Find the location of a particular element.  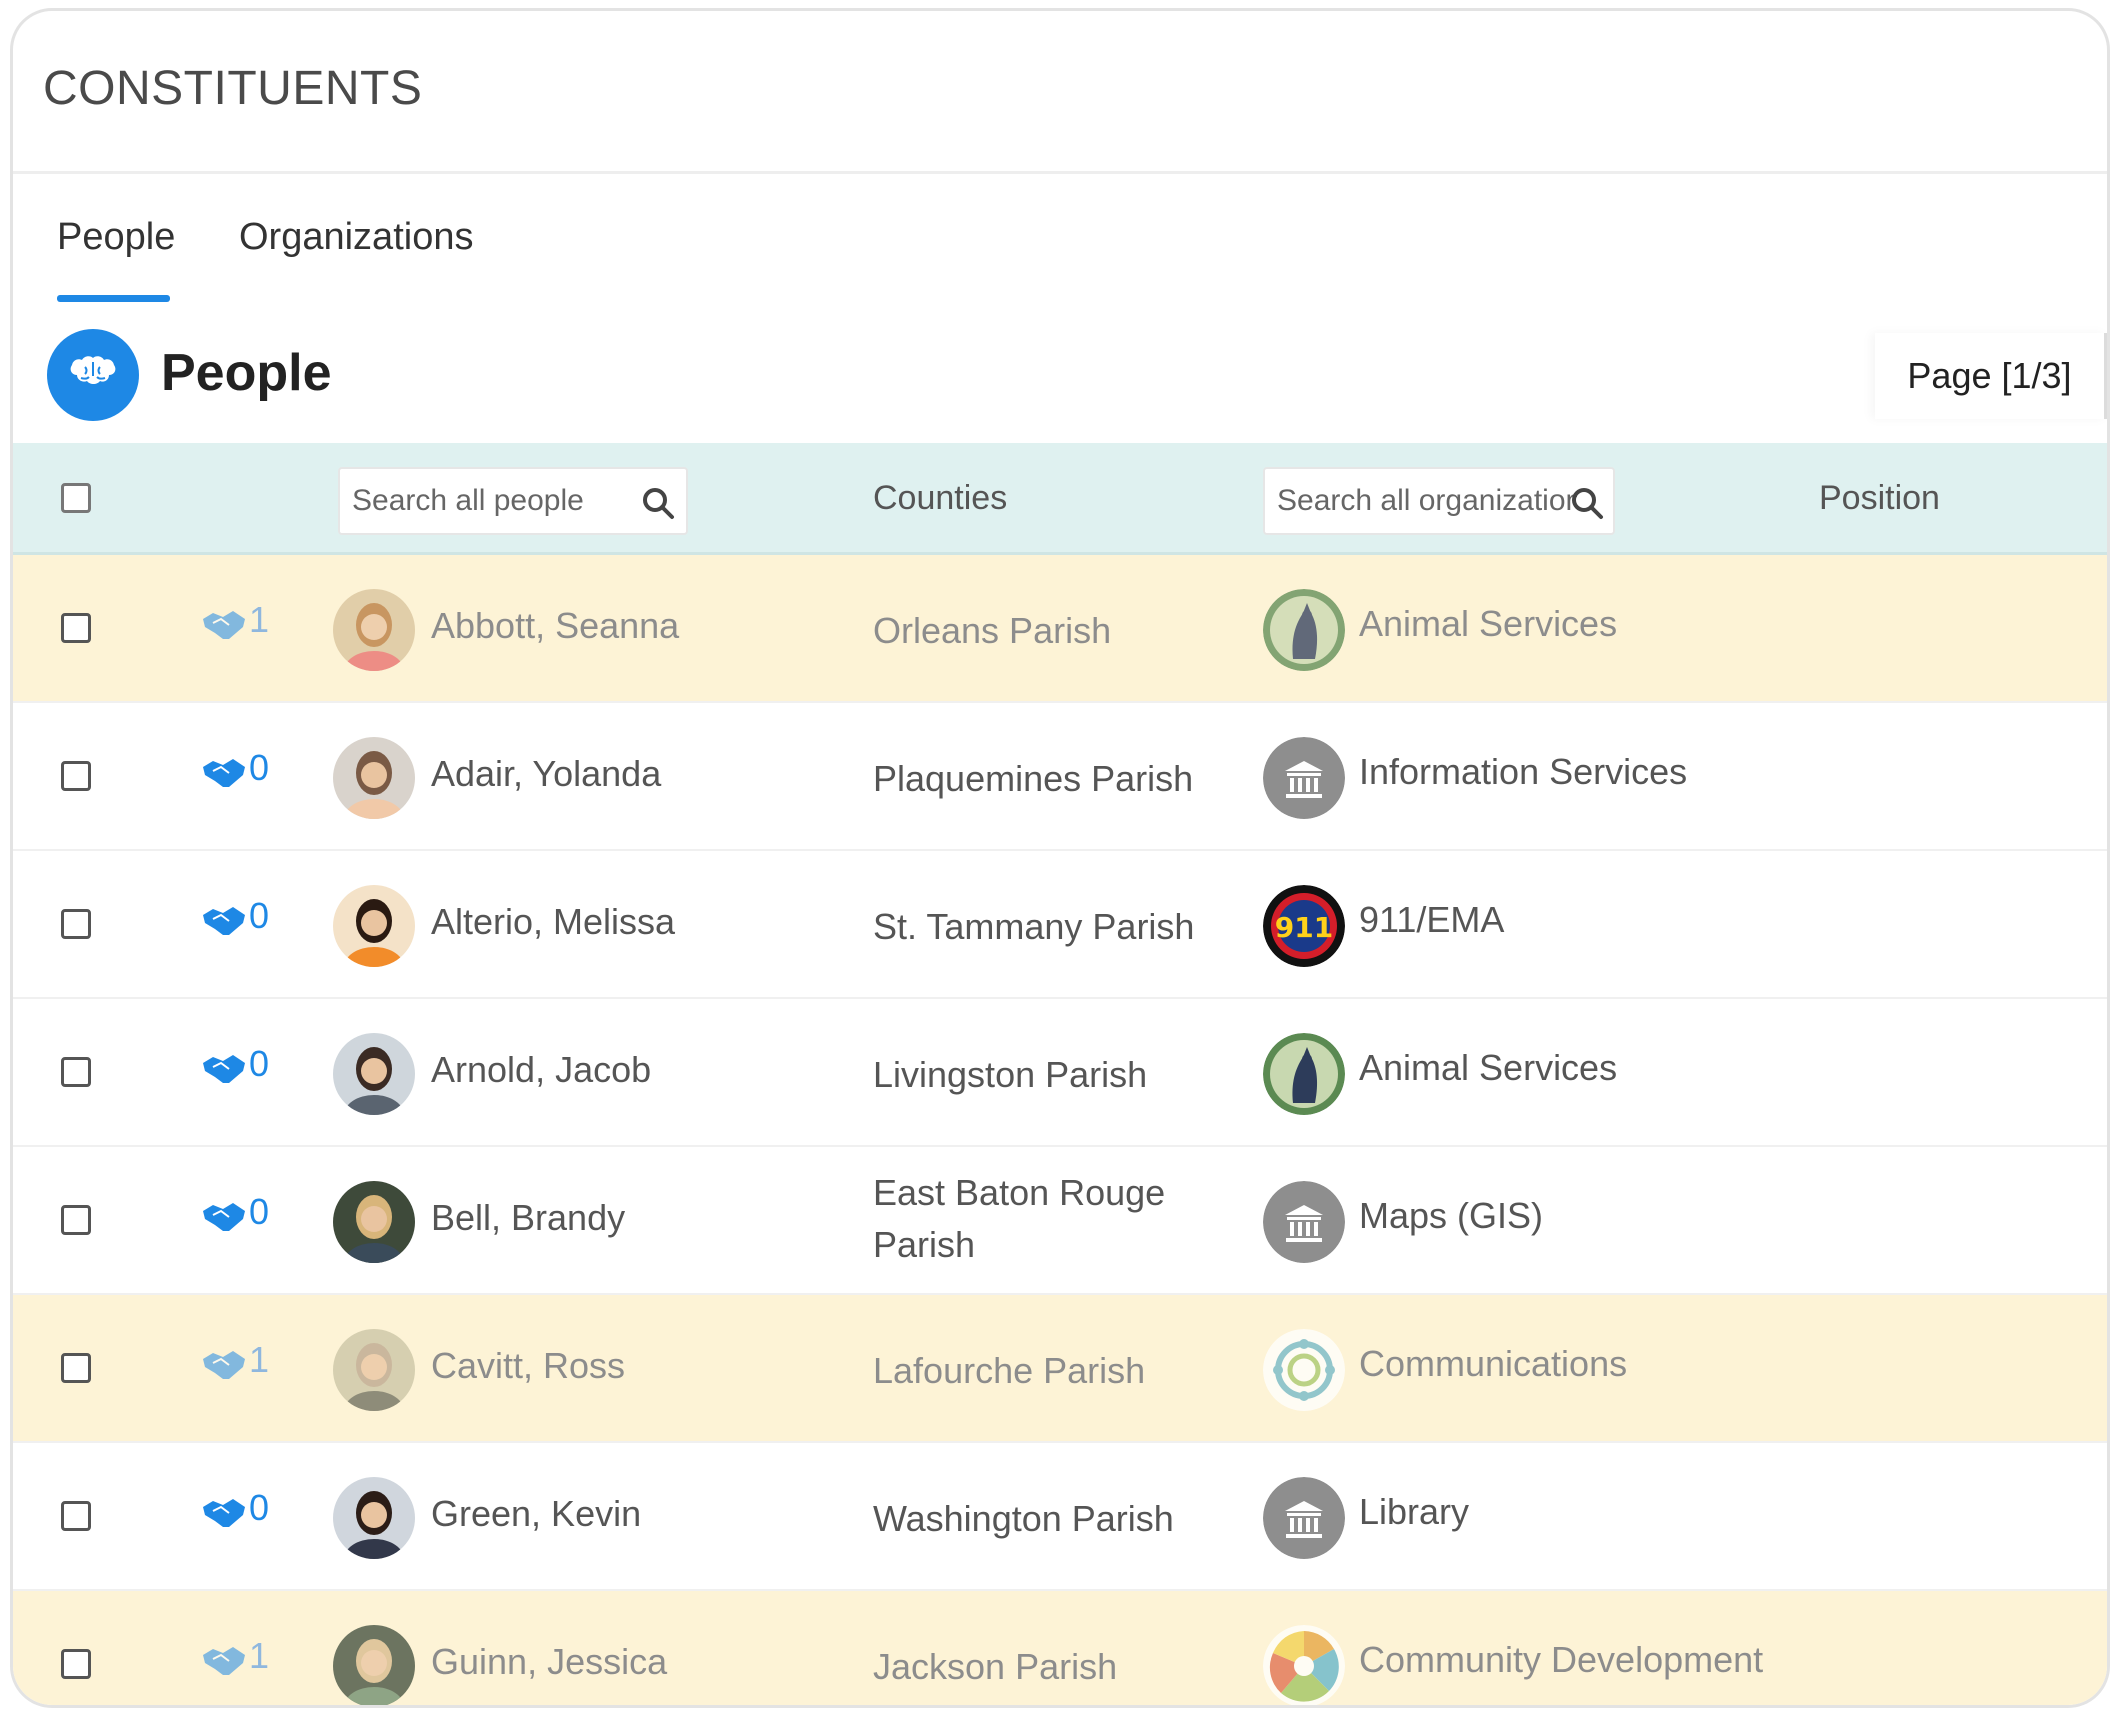

county-cell: Jackson Parish is located at coordinates (995, 1666).